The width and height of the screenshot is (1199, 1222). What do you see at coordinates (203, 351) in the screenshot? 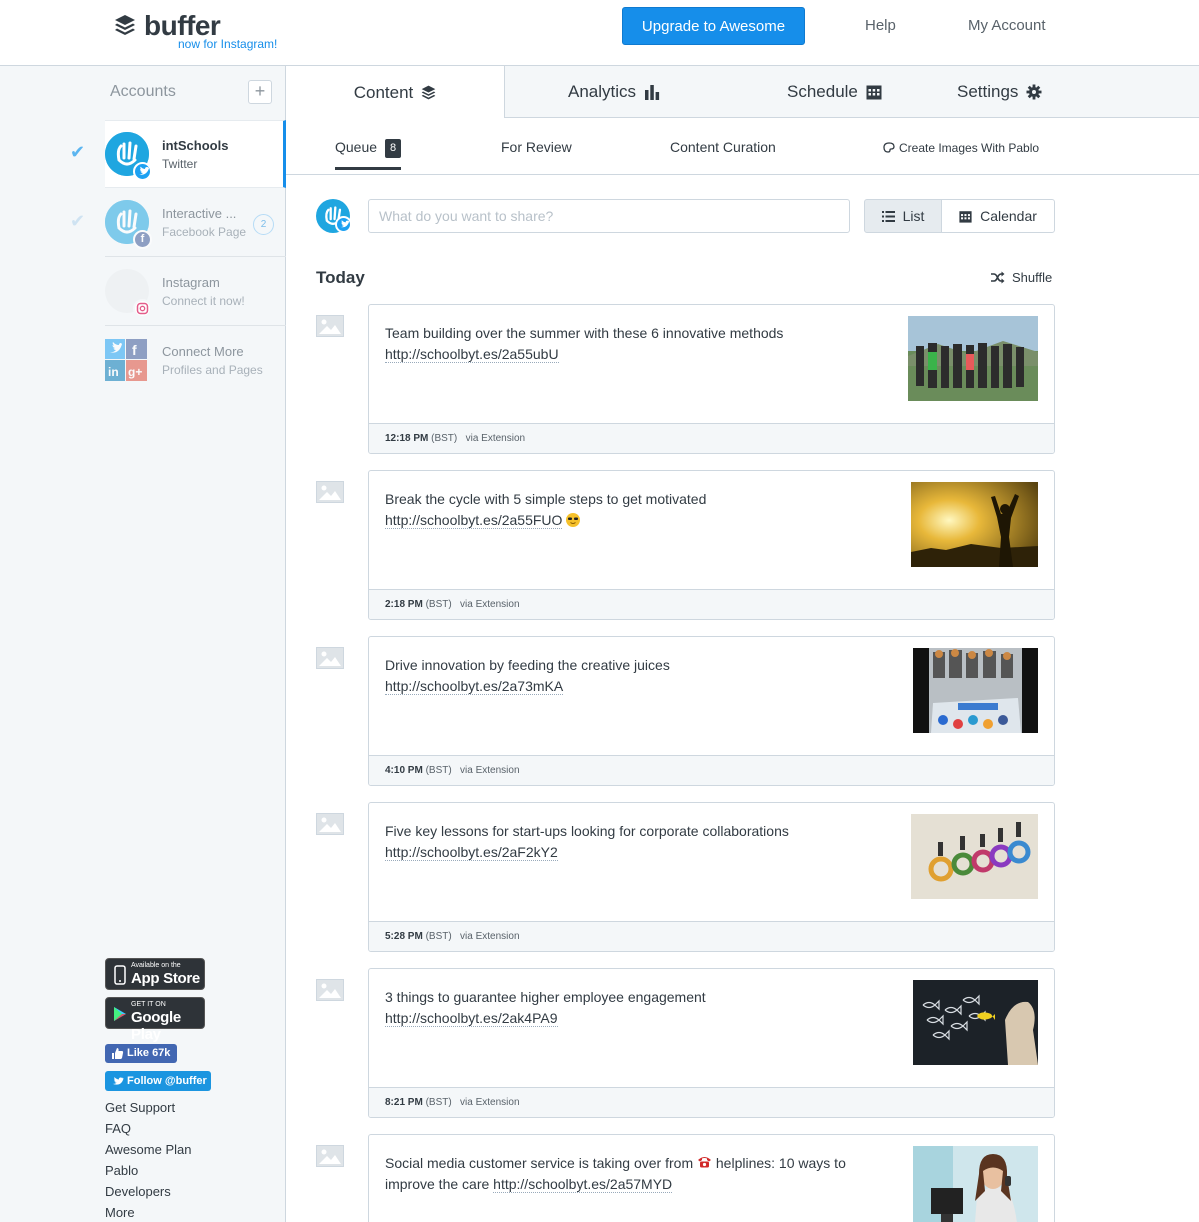
I see `connect-more-title: Connect More` at bounding box center [203, 351].